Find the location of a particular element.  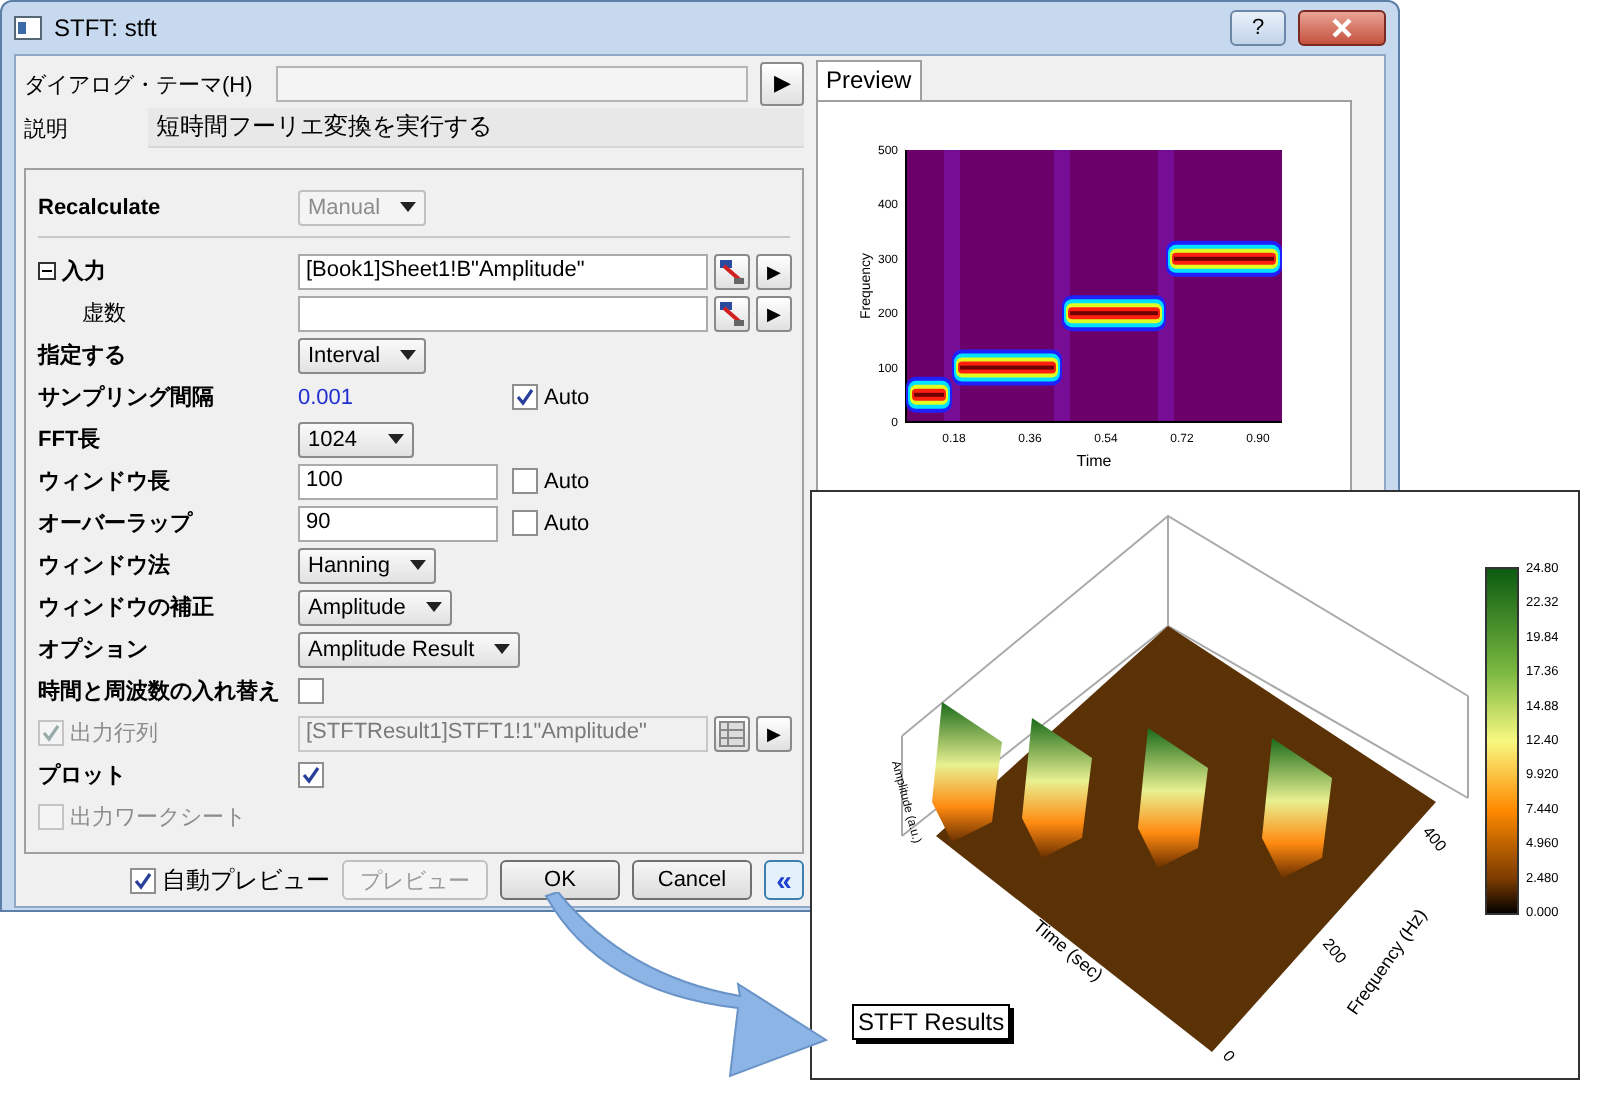

dropdown: Interval is located at coordinates (362, 355).